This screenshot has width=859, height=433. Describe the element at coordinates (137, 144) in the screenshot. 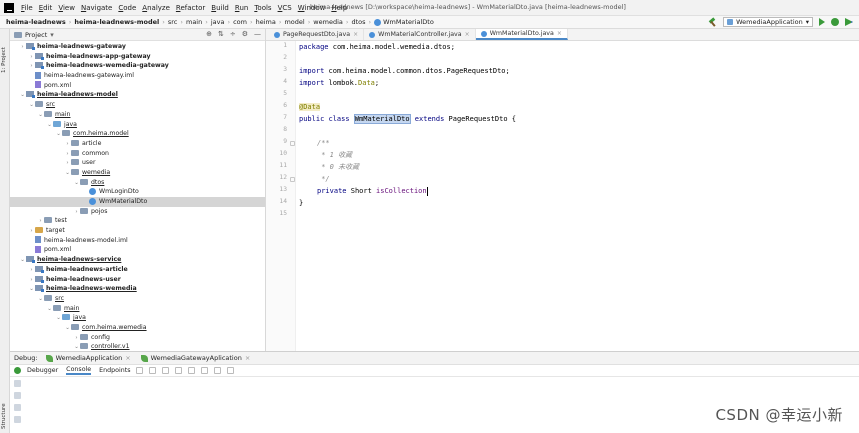

I see `tree-item: › article` at that location.